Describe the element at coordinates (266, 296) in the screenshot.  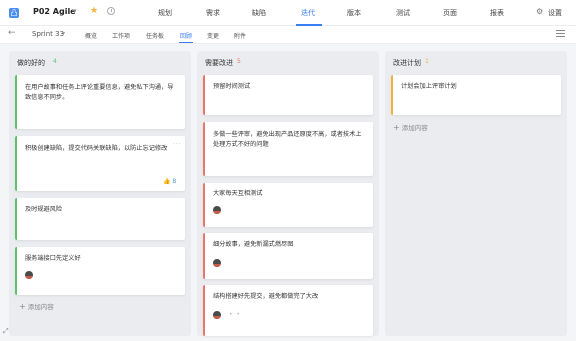
I see `card-text: 结构搭建好先提交，避免都做完了大改` at that location.